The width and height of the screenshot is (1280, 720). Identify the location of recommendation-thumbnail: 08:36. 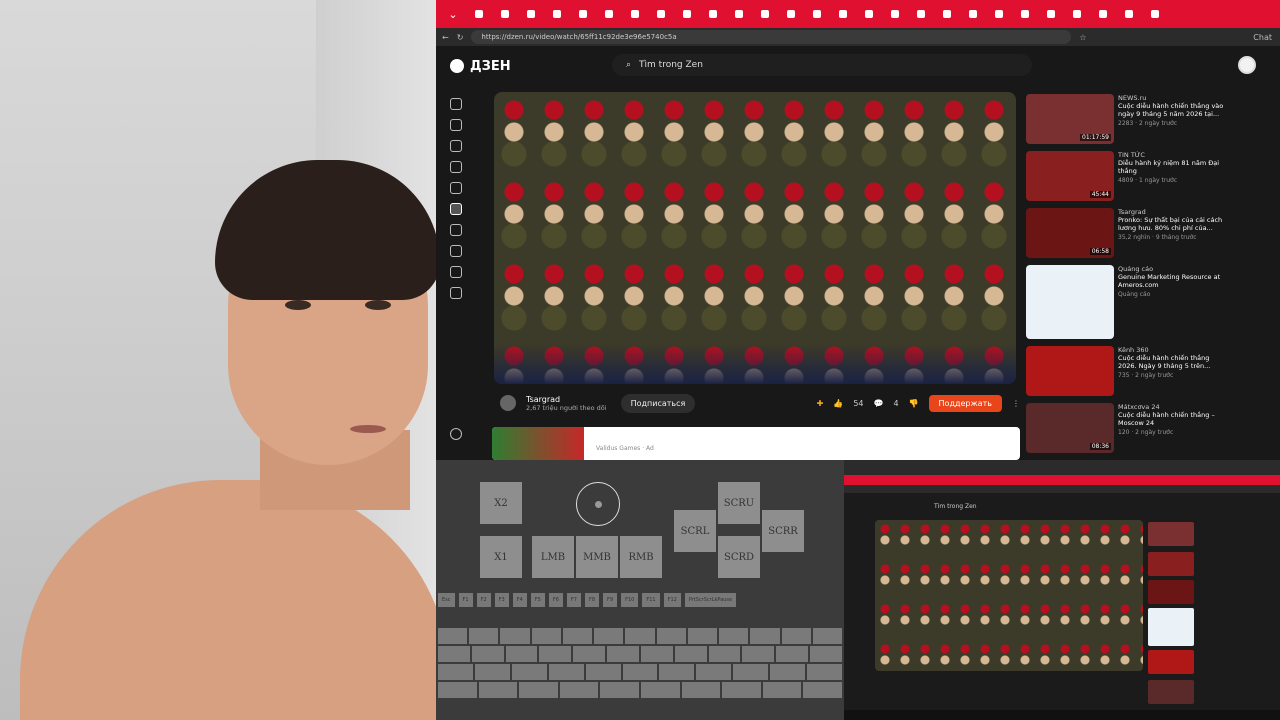
(1070, 428).